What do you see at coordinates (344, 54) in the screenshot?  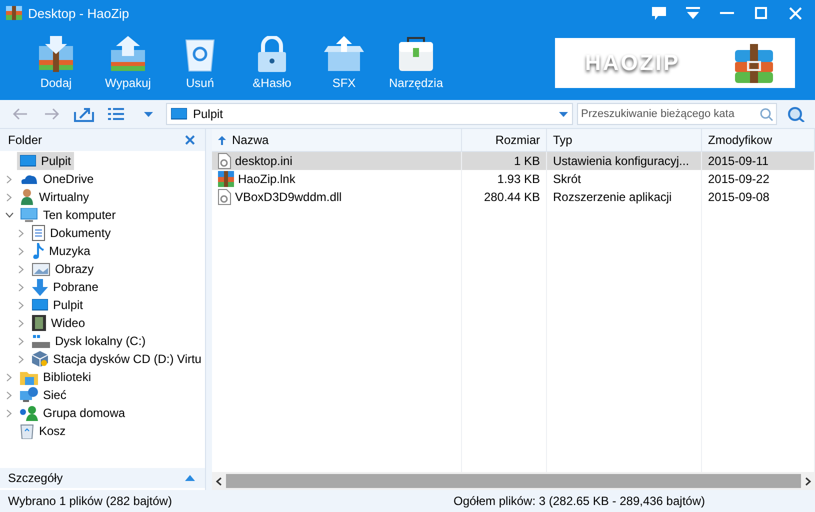 I see `box-icon` at bounding box center [344, 54].